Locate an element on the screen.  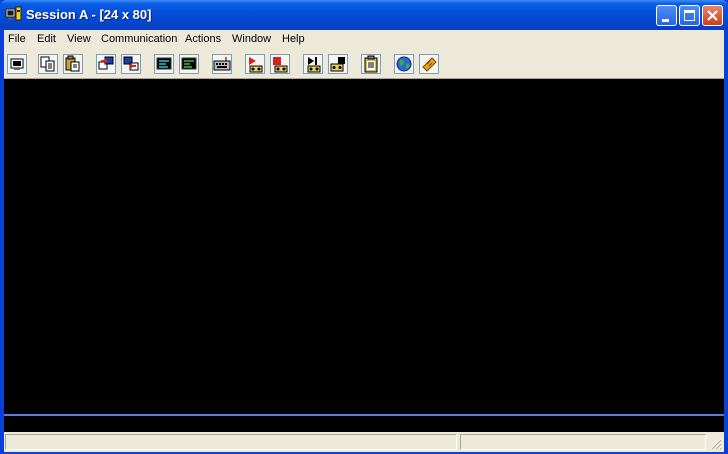
status-pane-secondary is located at coordinates (583, 442).